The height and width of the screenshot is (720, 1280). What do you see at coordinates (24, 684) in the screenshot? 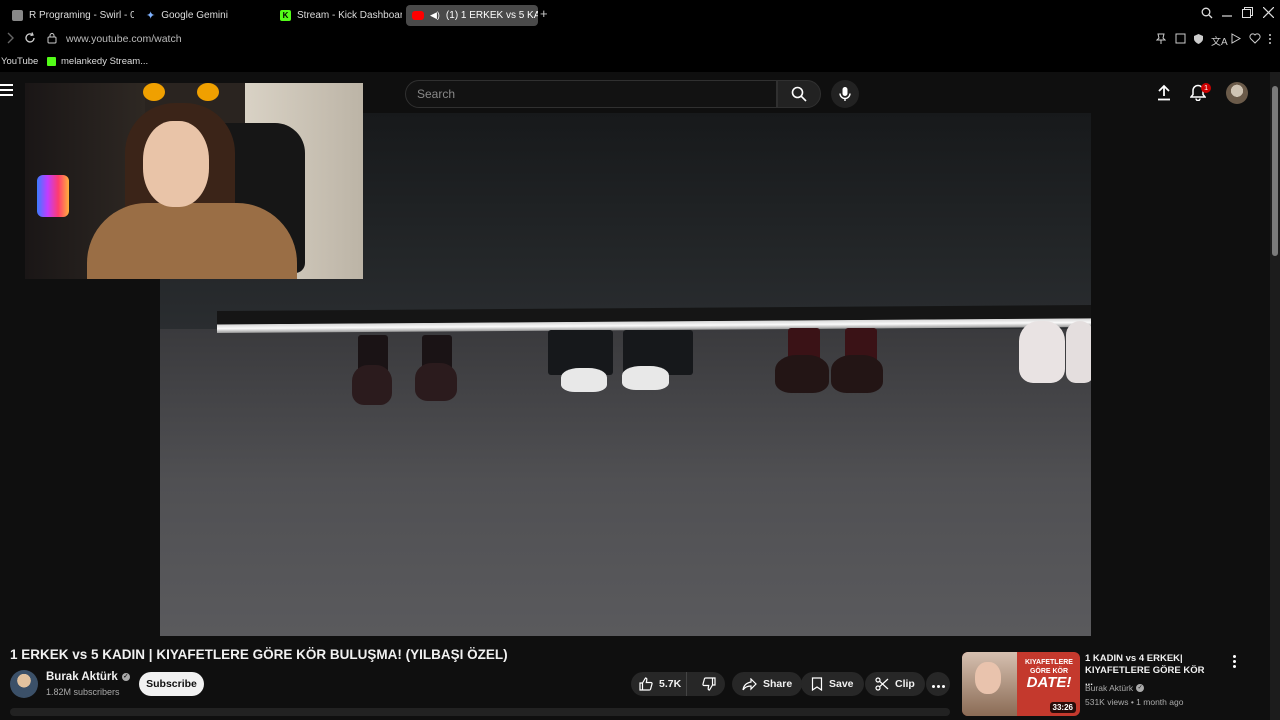
I see `channel-avatar` at bounding box center [24, 684].